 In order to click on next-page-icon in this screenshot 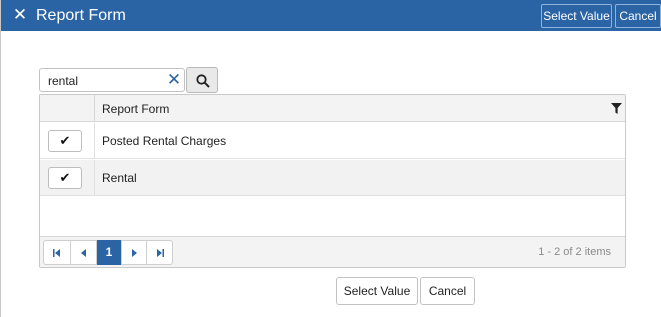, I will do `click(134, 253)`.